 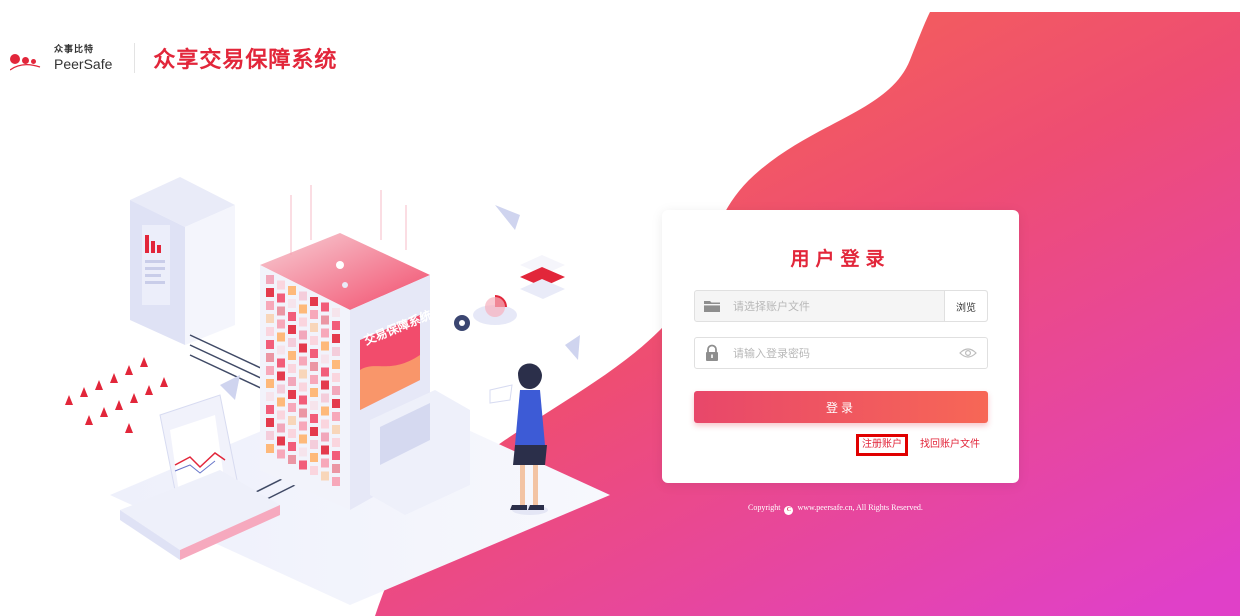 I want to click on password-input, so click(x=843, y=353).